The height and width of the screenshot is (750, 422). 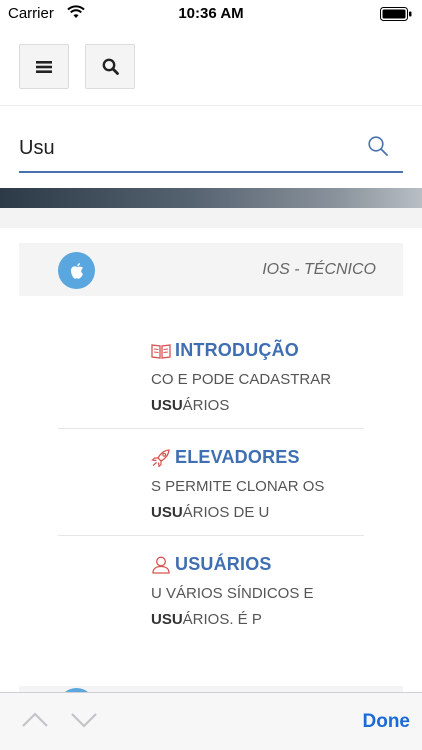 I want to click on book-icon, so click(x=161, y=351).